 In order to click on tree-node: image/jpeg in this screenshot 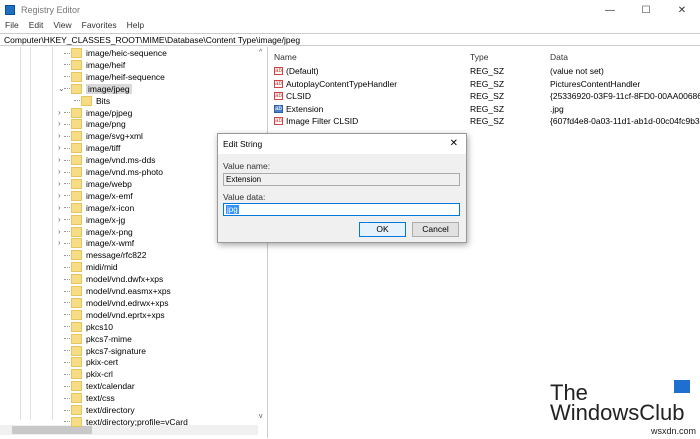, I will do `click(98, 89)`.